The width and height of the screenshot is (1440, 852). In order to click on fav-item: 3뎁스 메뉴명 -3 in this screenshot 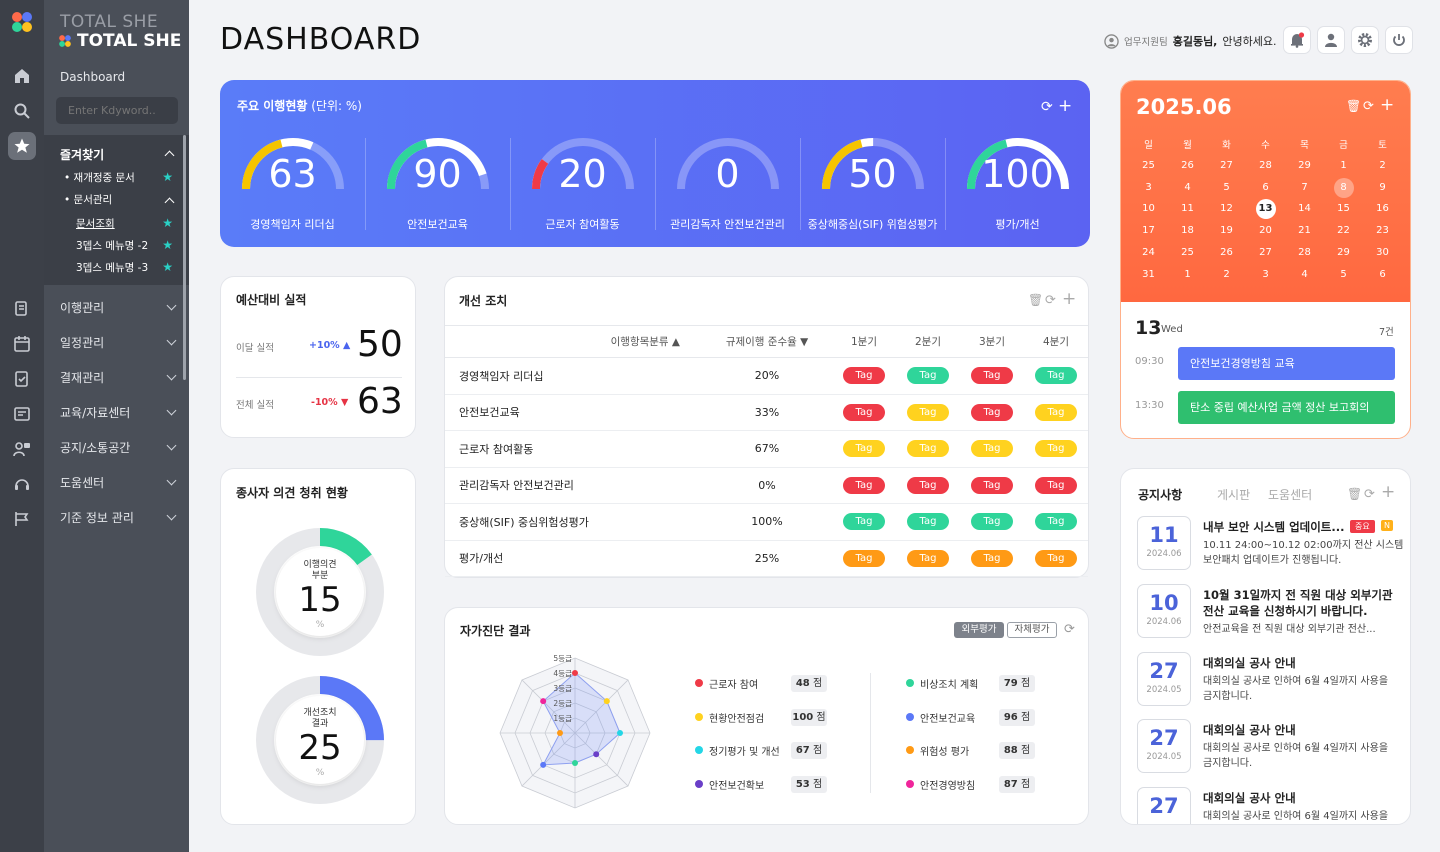, I will do `click(112, 267)`.